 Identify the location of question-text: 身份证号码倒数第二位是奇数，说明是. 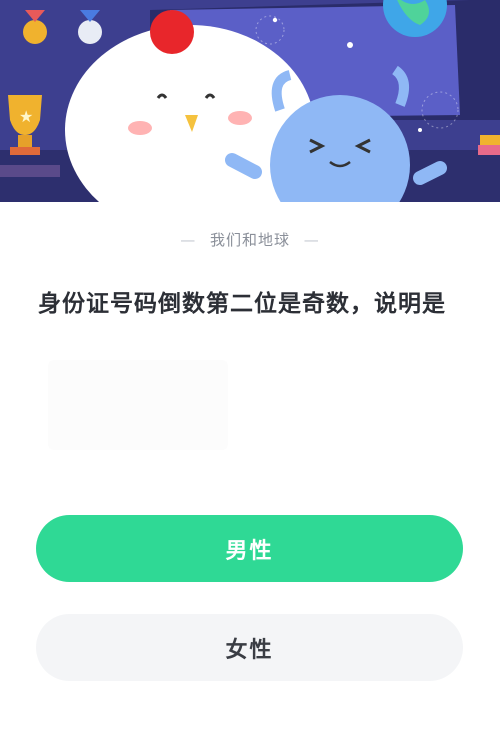
(242, 304).